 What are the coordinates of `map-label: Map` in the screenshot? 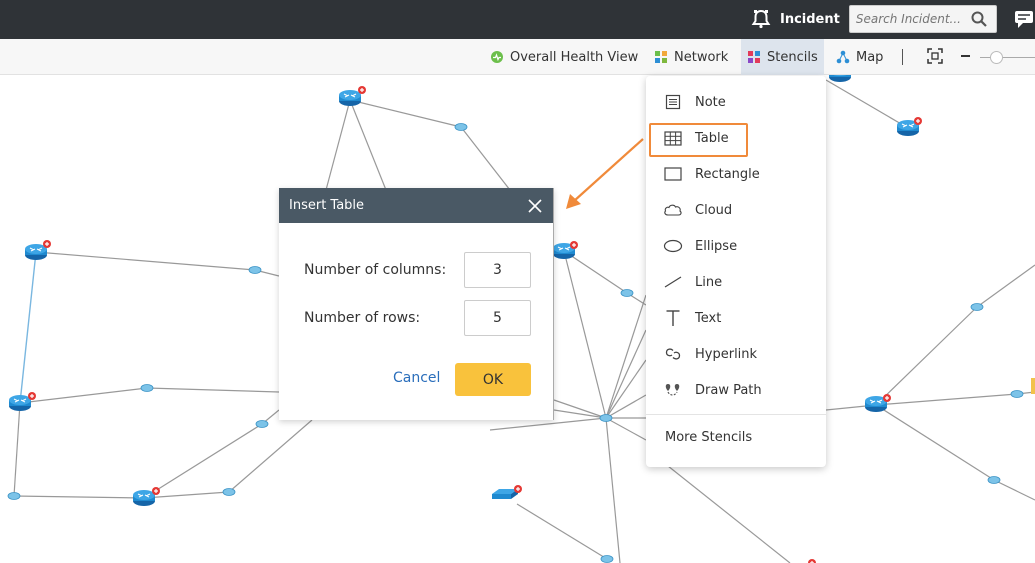 It's located at (870, 57).